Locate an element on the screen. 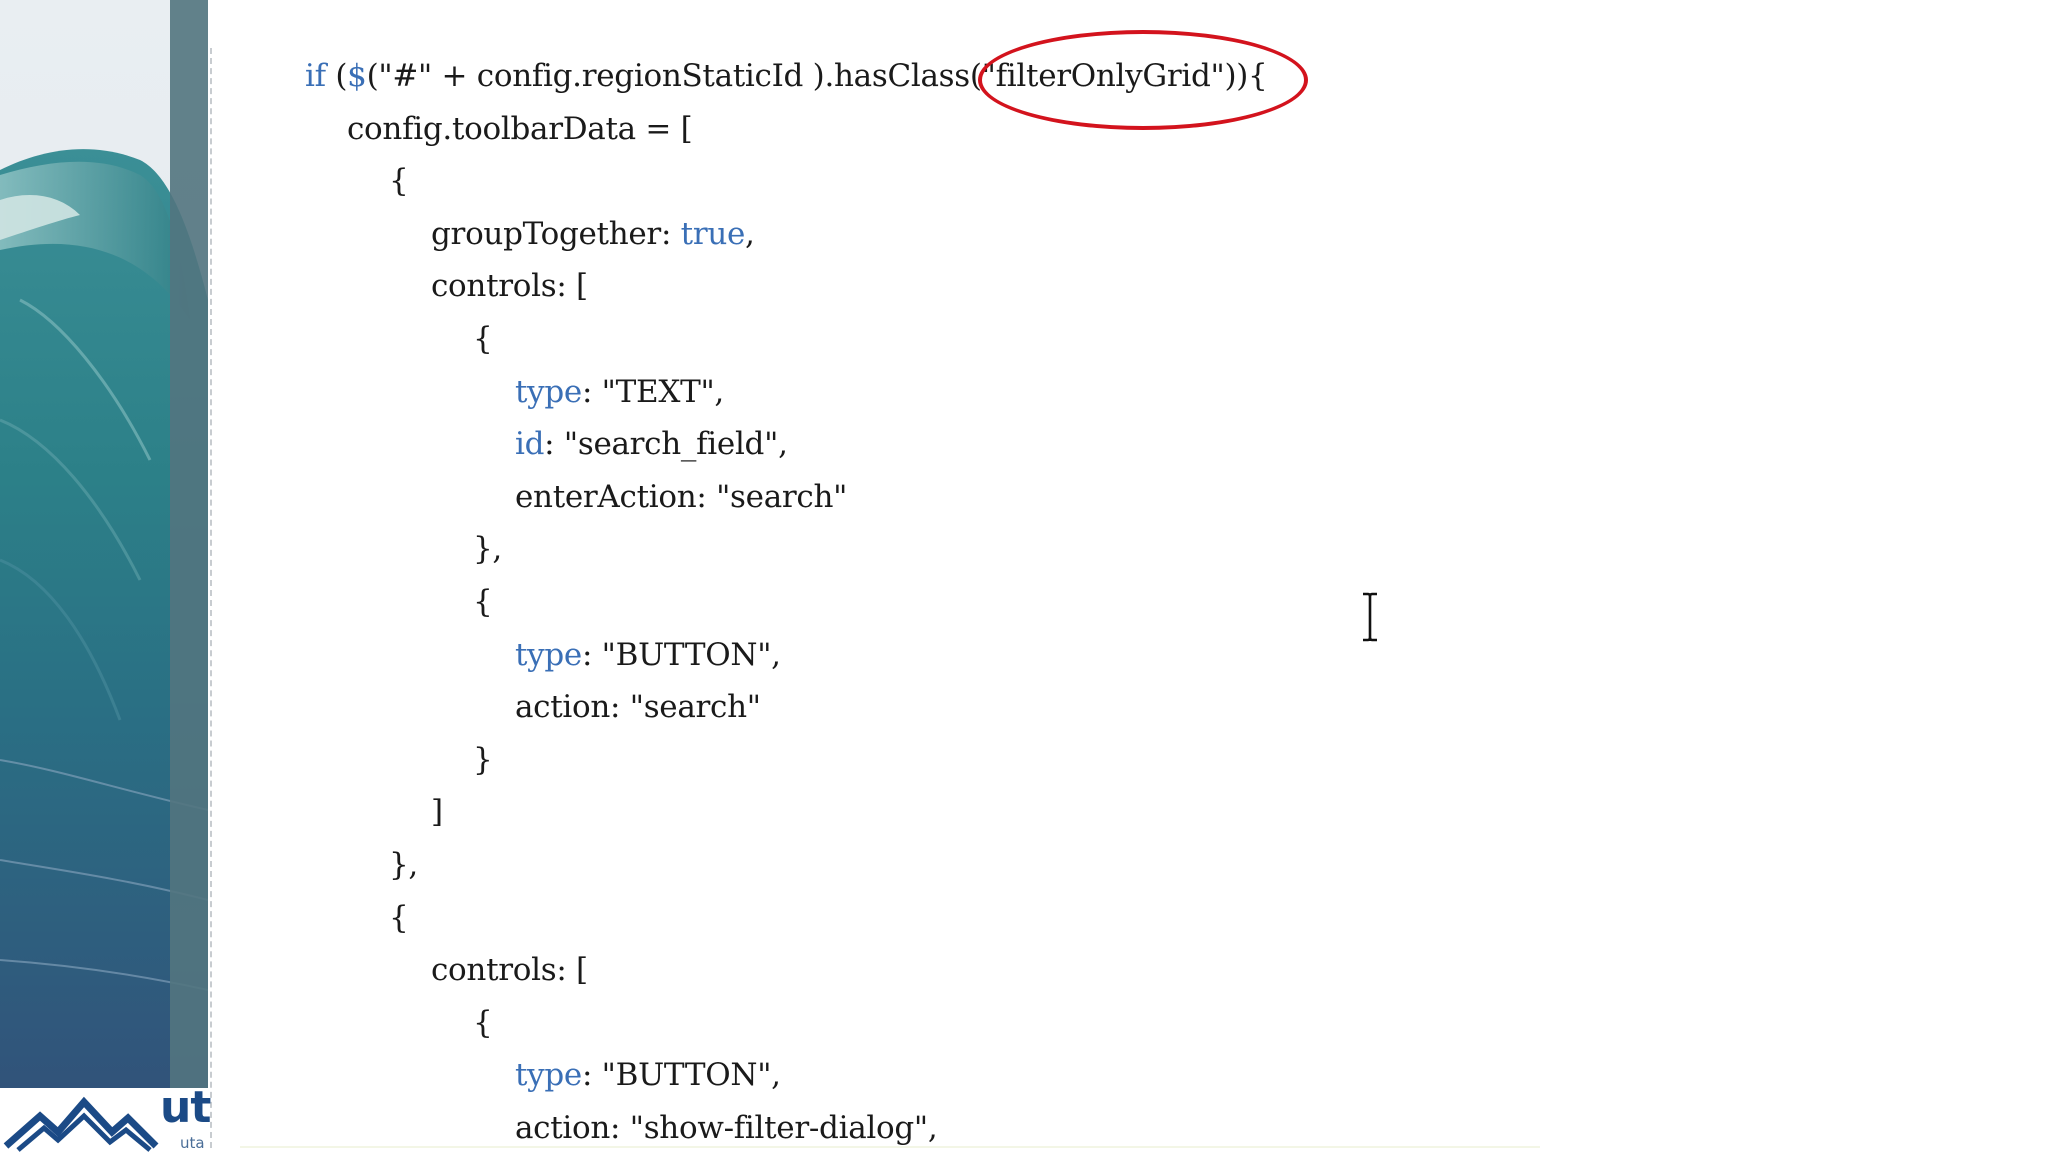 The image size is (2048, 1152). code-line: ] is located at coordinates (437, 812).